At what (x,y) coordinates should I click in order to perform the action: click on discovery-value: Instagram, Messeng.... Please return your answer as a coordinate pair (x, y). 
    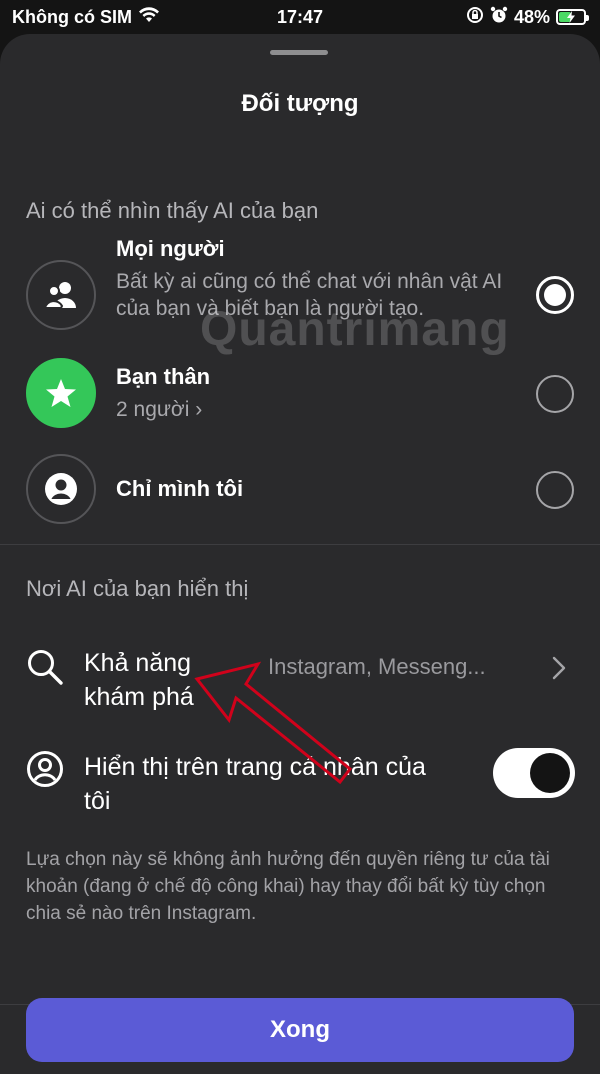
    Looking at the image, I should click on (377, 666).